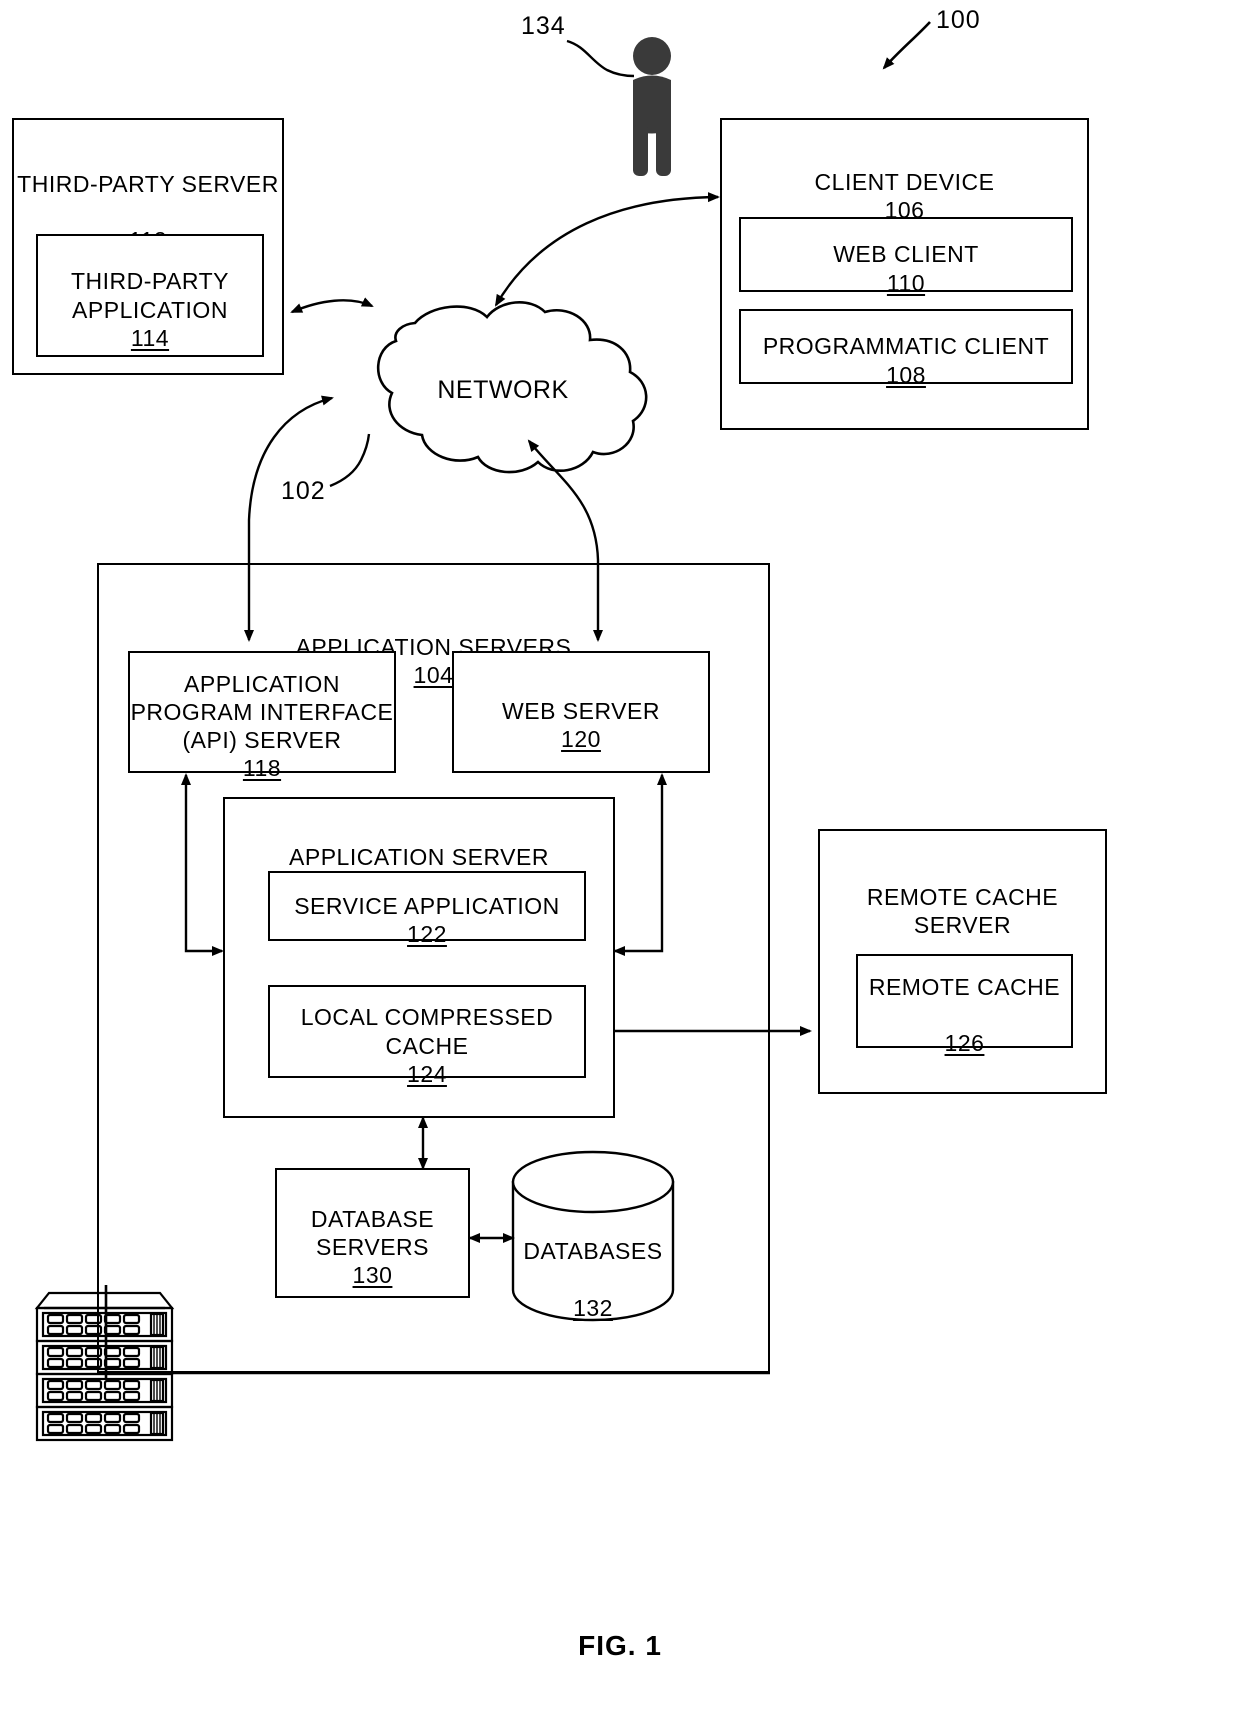 This screenshot has height=1731, width=1240. What do you see at coordinates (372, 1275) in the screenshot?
I see `database-servers-ref: 130` at bounding box center [372, 1275].